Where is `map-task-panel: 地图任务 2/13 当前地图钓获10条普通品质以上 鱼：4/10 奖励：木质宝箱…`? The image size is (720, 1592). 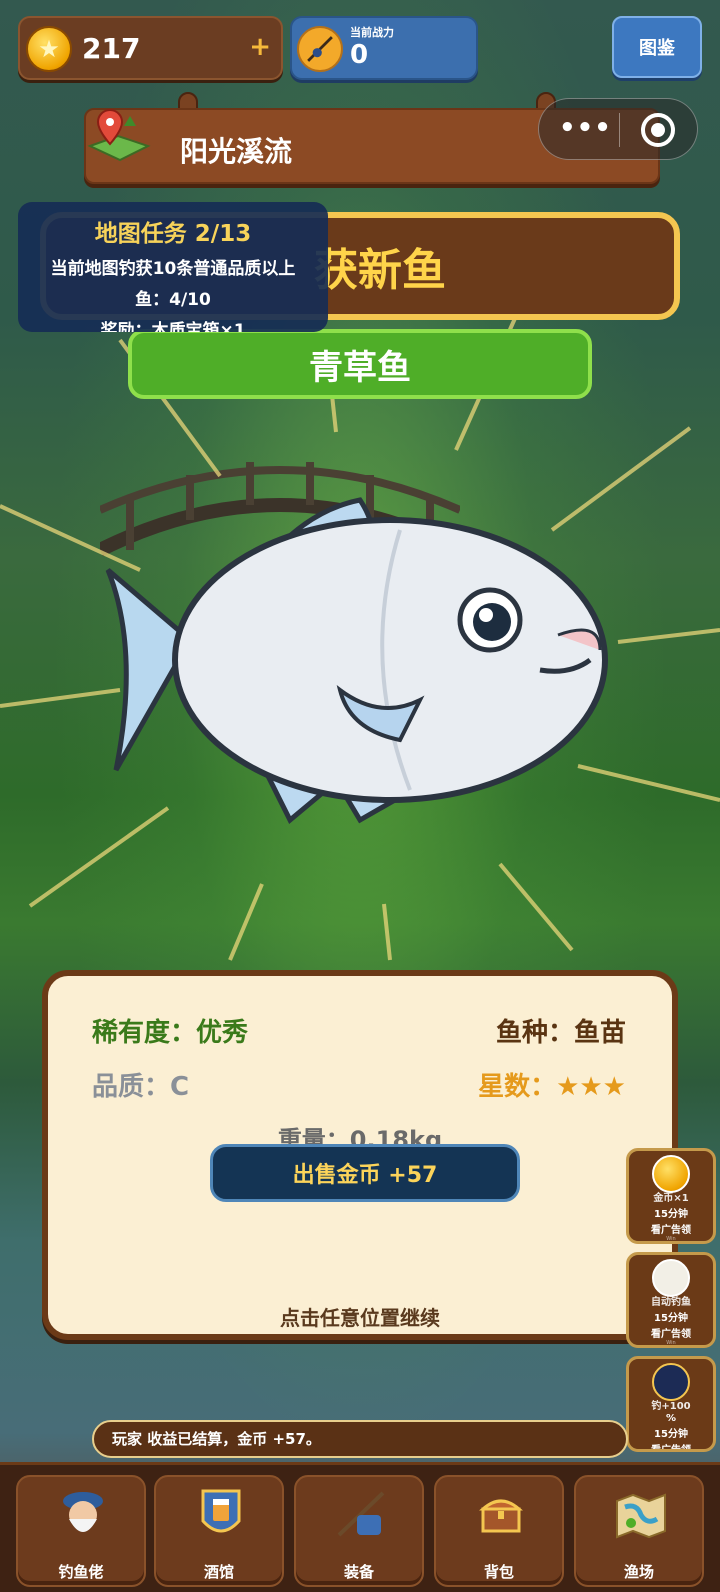
map-task-panel: 地图任务 2/13 当前地图钓获10条普通品质以上 鱼：4/10 奖励：木质宝箱… is located at coordinates (173, 267).